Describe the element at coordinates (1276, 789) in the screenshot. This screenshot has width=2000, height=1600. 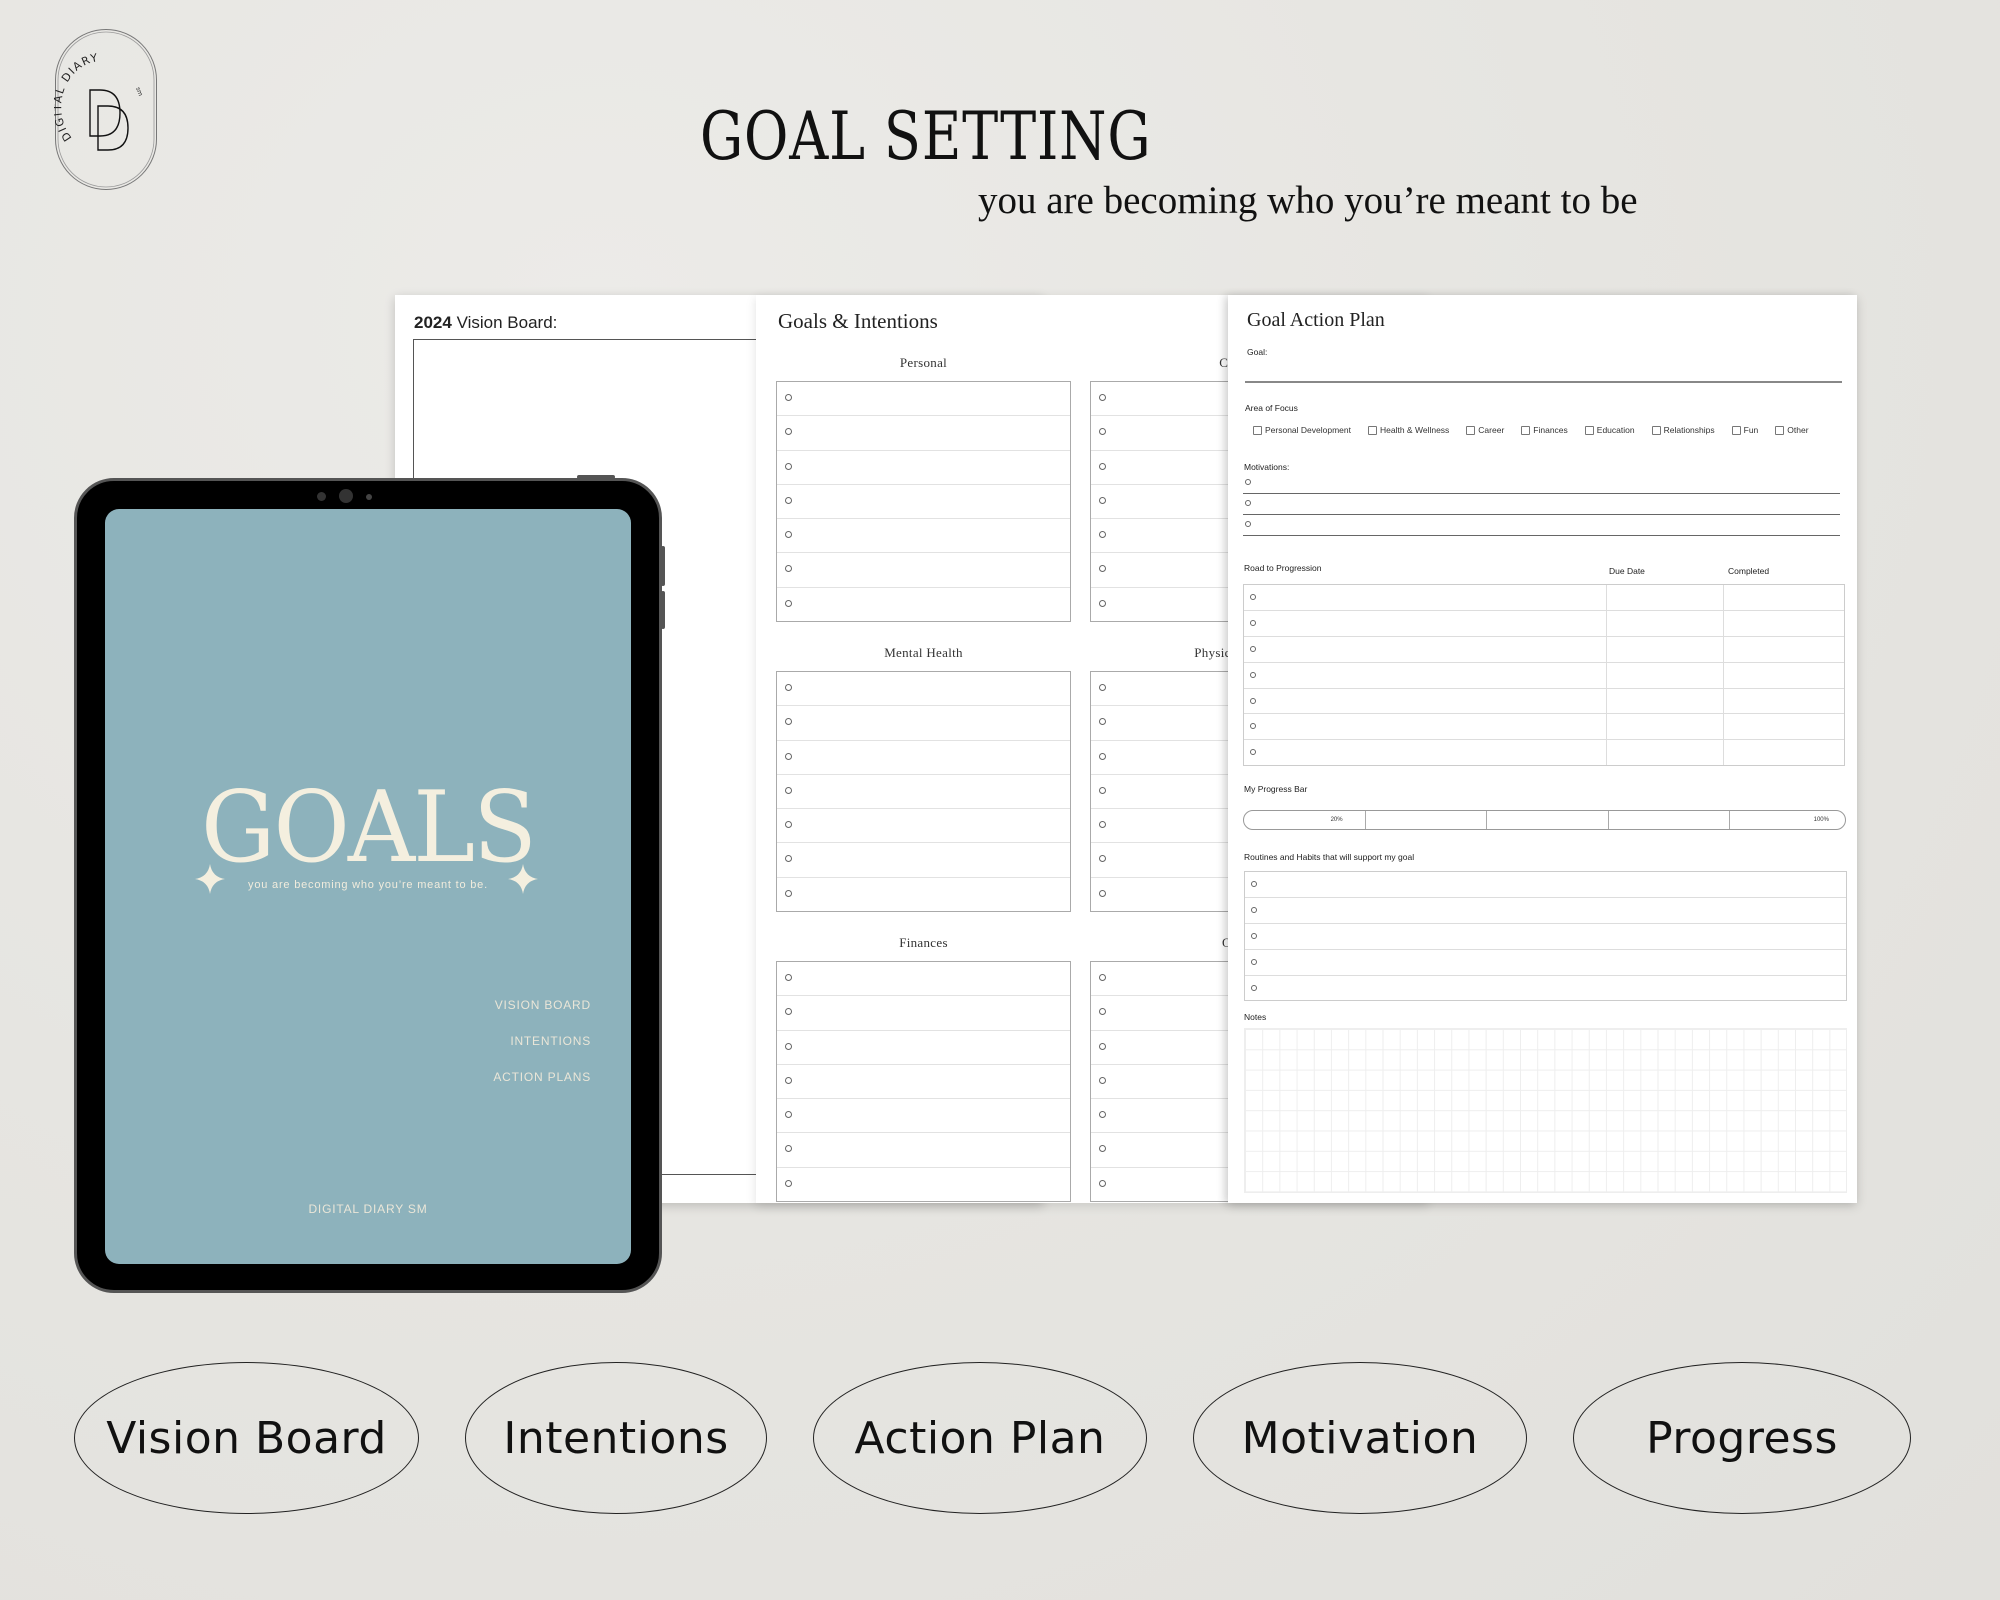
I see `progress-bar-label: My Progress Bar` at that location.